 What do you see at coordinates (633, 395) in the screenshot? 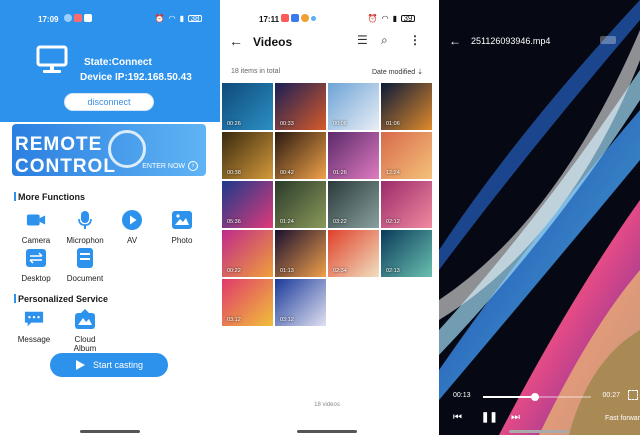
I see `fullscreen-icon` at bounding box center [633, 395].